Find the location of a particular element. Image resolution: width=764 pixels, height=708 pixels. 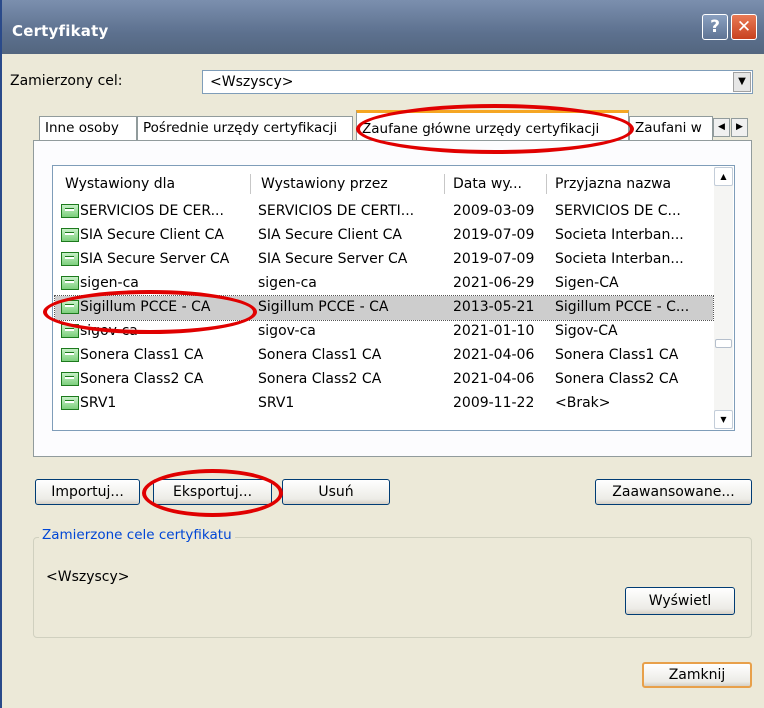

tab-trusted-publishers: Zaufani w is located at coordinates (671, 128).